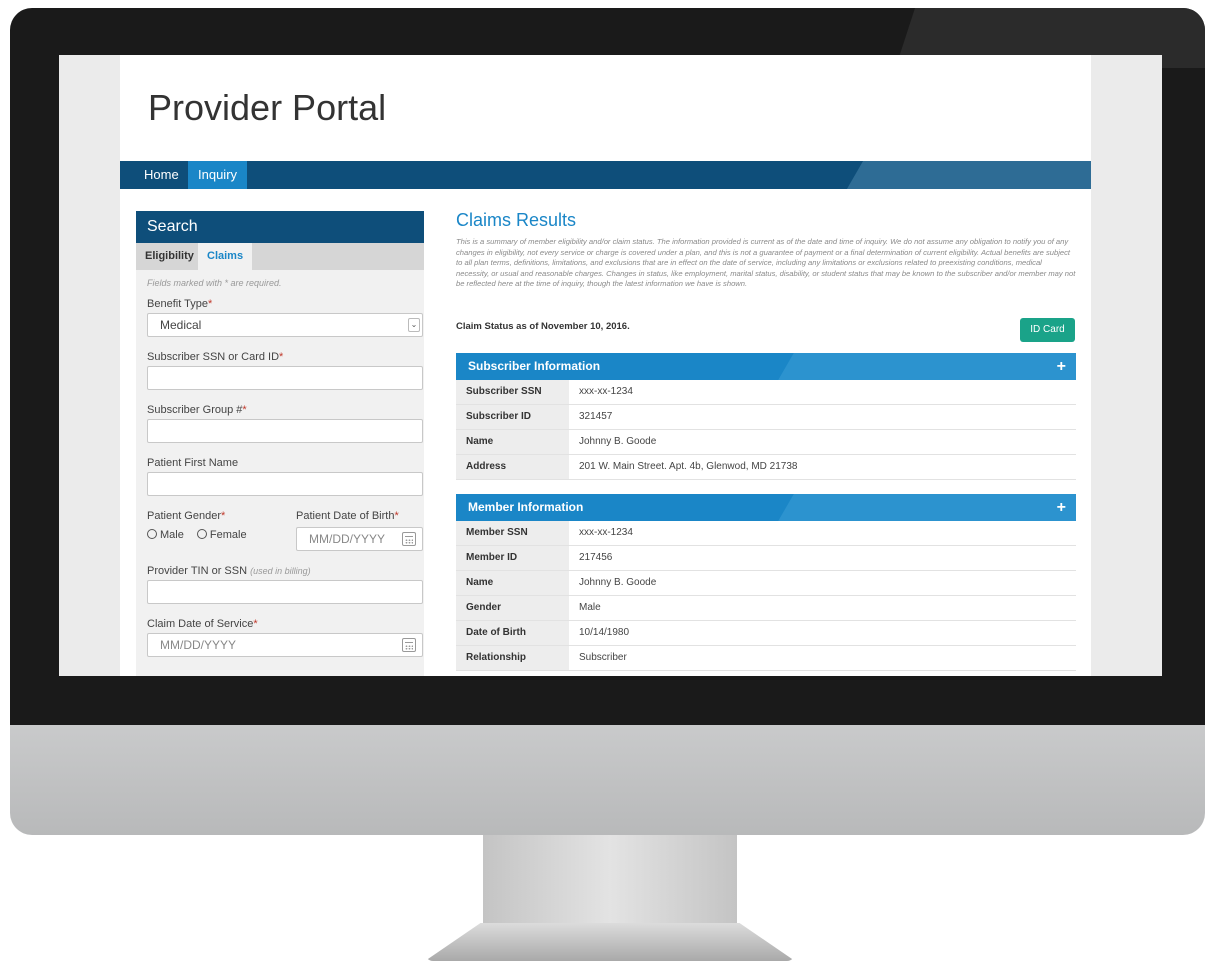 This screenshot has height=966, width=1205. Describe the element at coordinates (766, 558) in the screenshot. I see `table-row: Member ID 217456` at that location.